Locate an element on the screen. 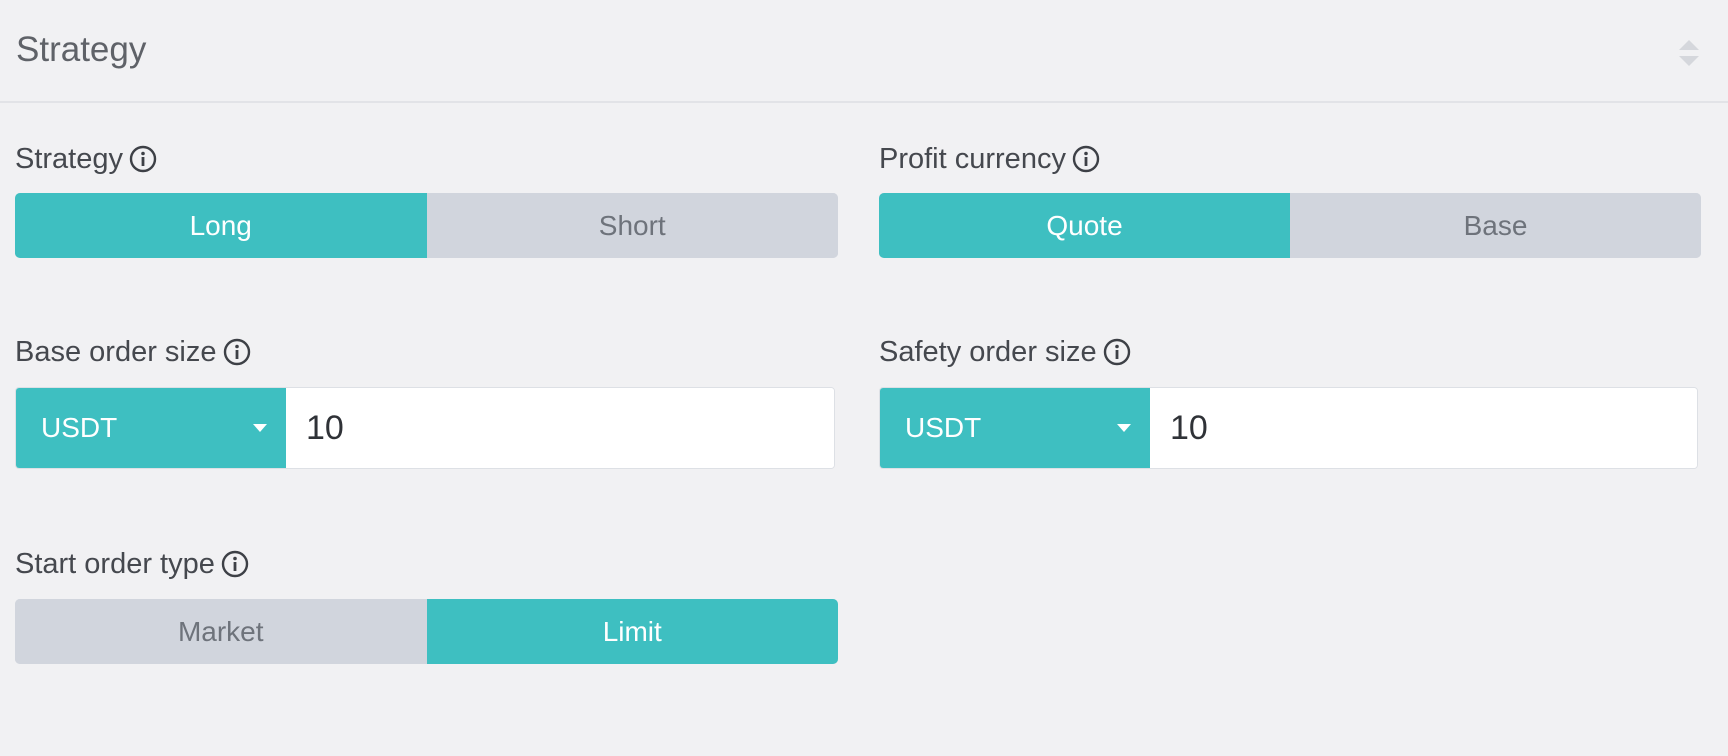 This screenshot has width=1728, height=756. profit-currency-option-quote: Quote is located at coordinates (1084, 225).